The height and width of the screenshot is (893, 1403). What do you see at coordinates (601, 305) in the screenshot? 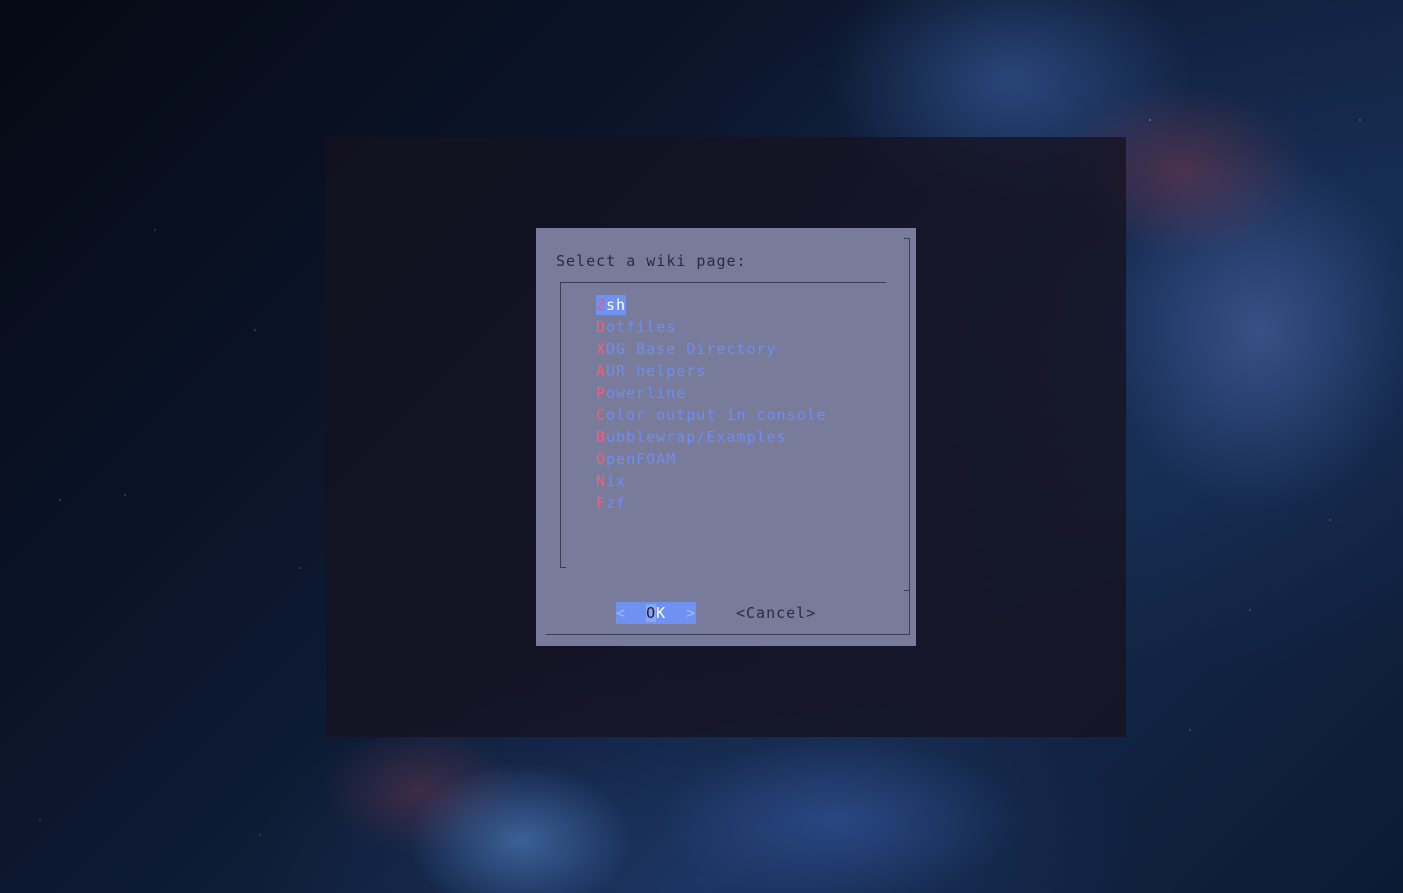
I see `item-hotkey: Z` at bounding box center [601, 305].